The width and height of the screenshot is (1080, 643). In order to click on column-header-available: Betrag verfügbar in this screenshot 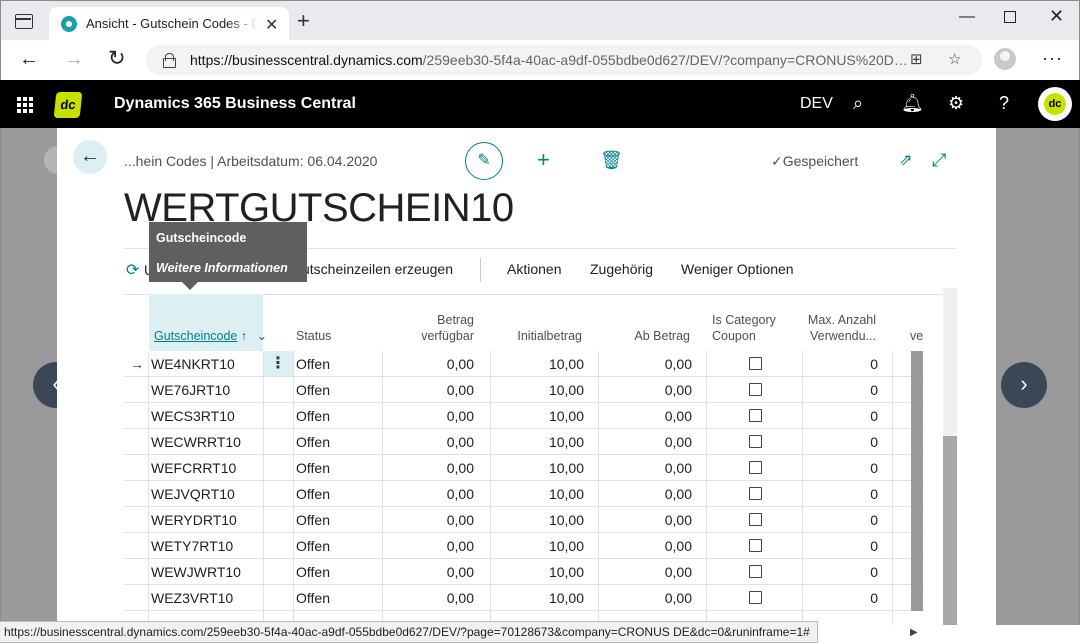, I will do `click(439, 328)`.